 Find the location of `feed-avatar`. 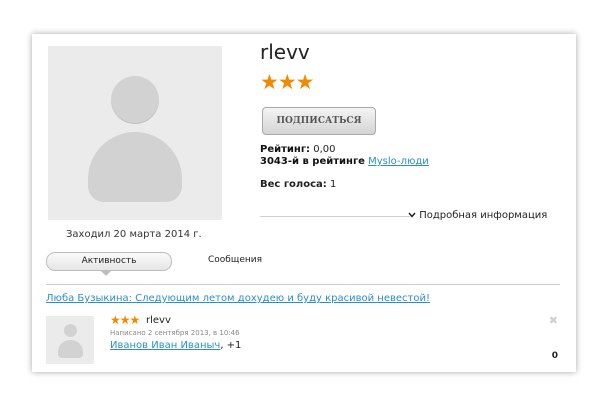

feed-avatar is located at coordinates (70, 340).